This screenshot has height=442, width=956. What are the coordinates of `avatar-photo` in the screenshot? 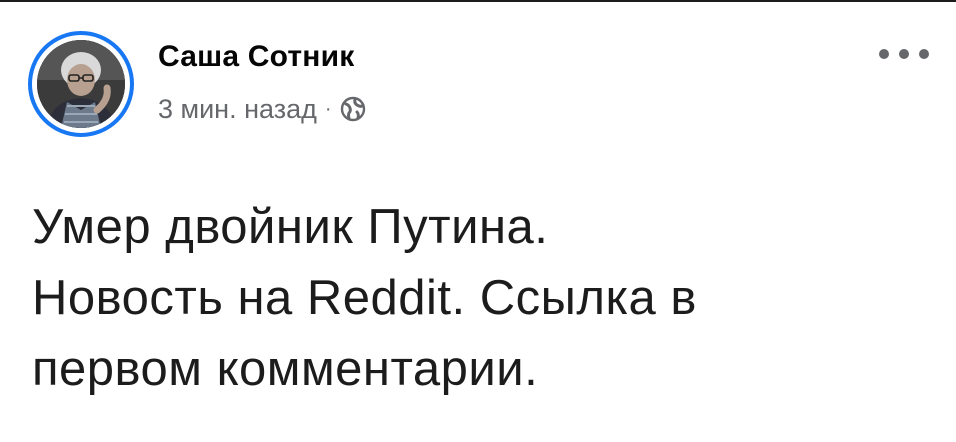 It's located at (81, 84).